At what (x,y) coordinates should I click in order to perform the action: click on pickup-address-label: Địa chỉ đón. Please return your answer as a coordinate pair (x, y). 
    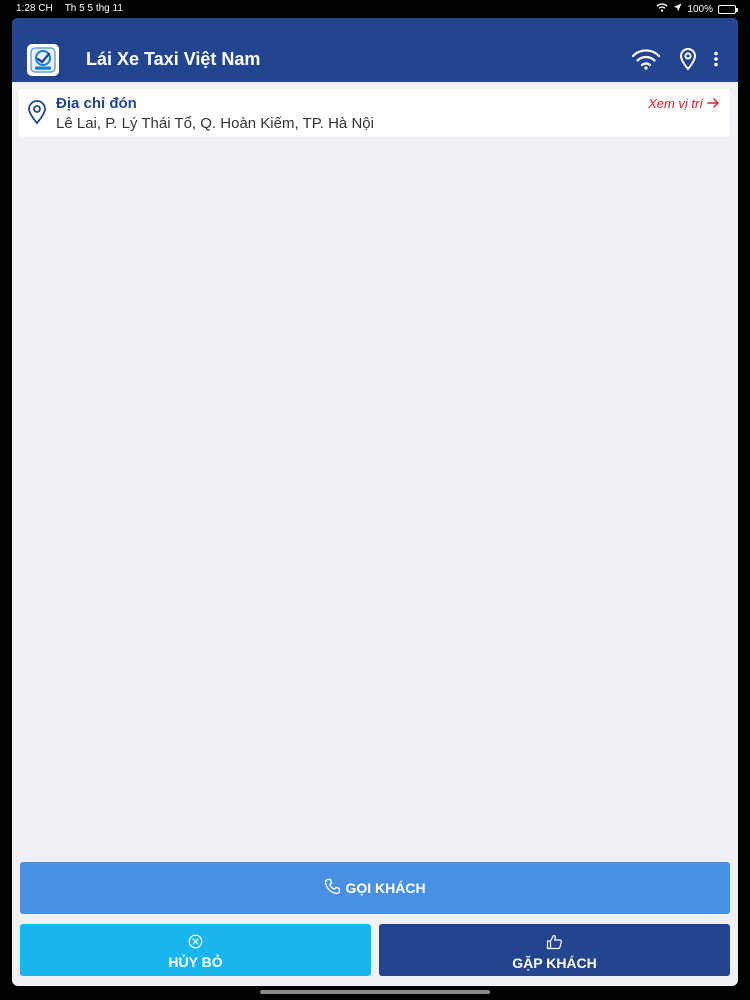
    Looking at the image, I should click on (96, 103).